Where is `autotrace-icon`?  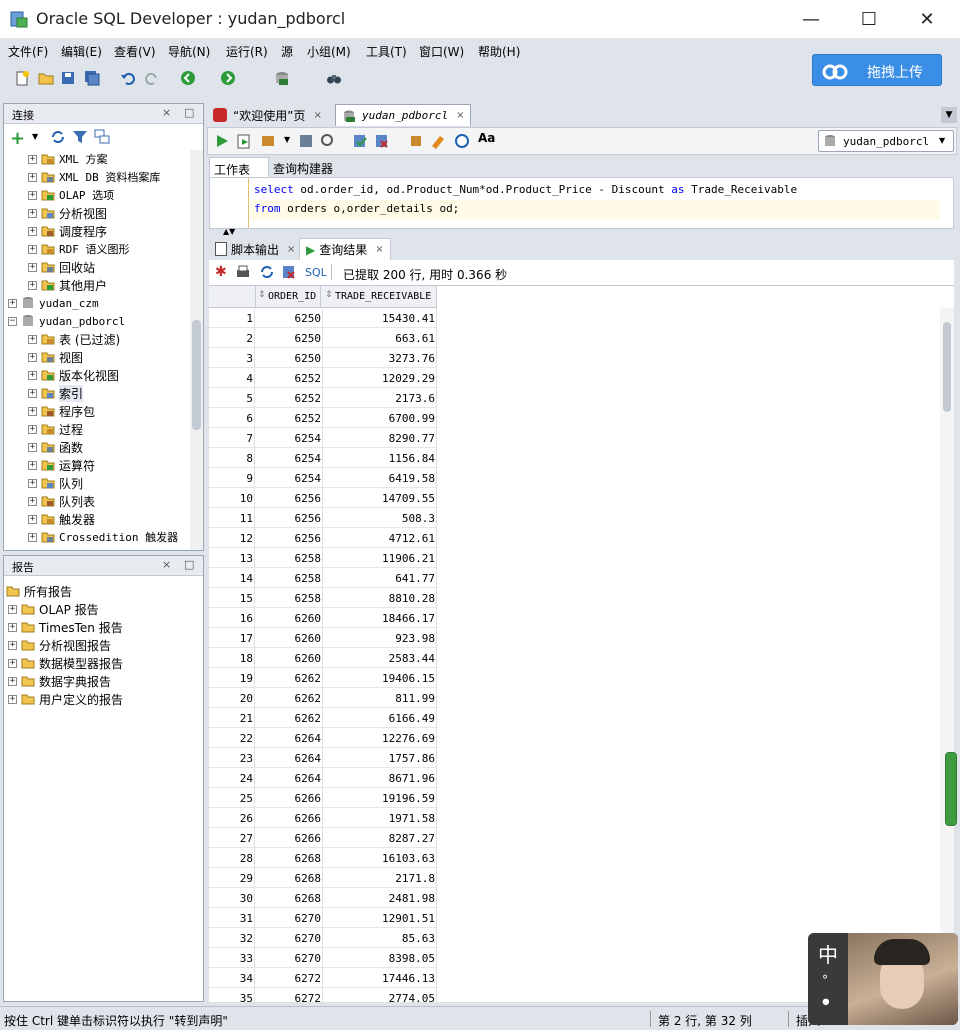
autotrace-icon is located at coordinates (268, 142).